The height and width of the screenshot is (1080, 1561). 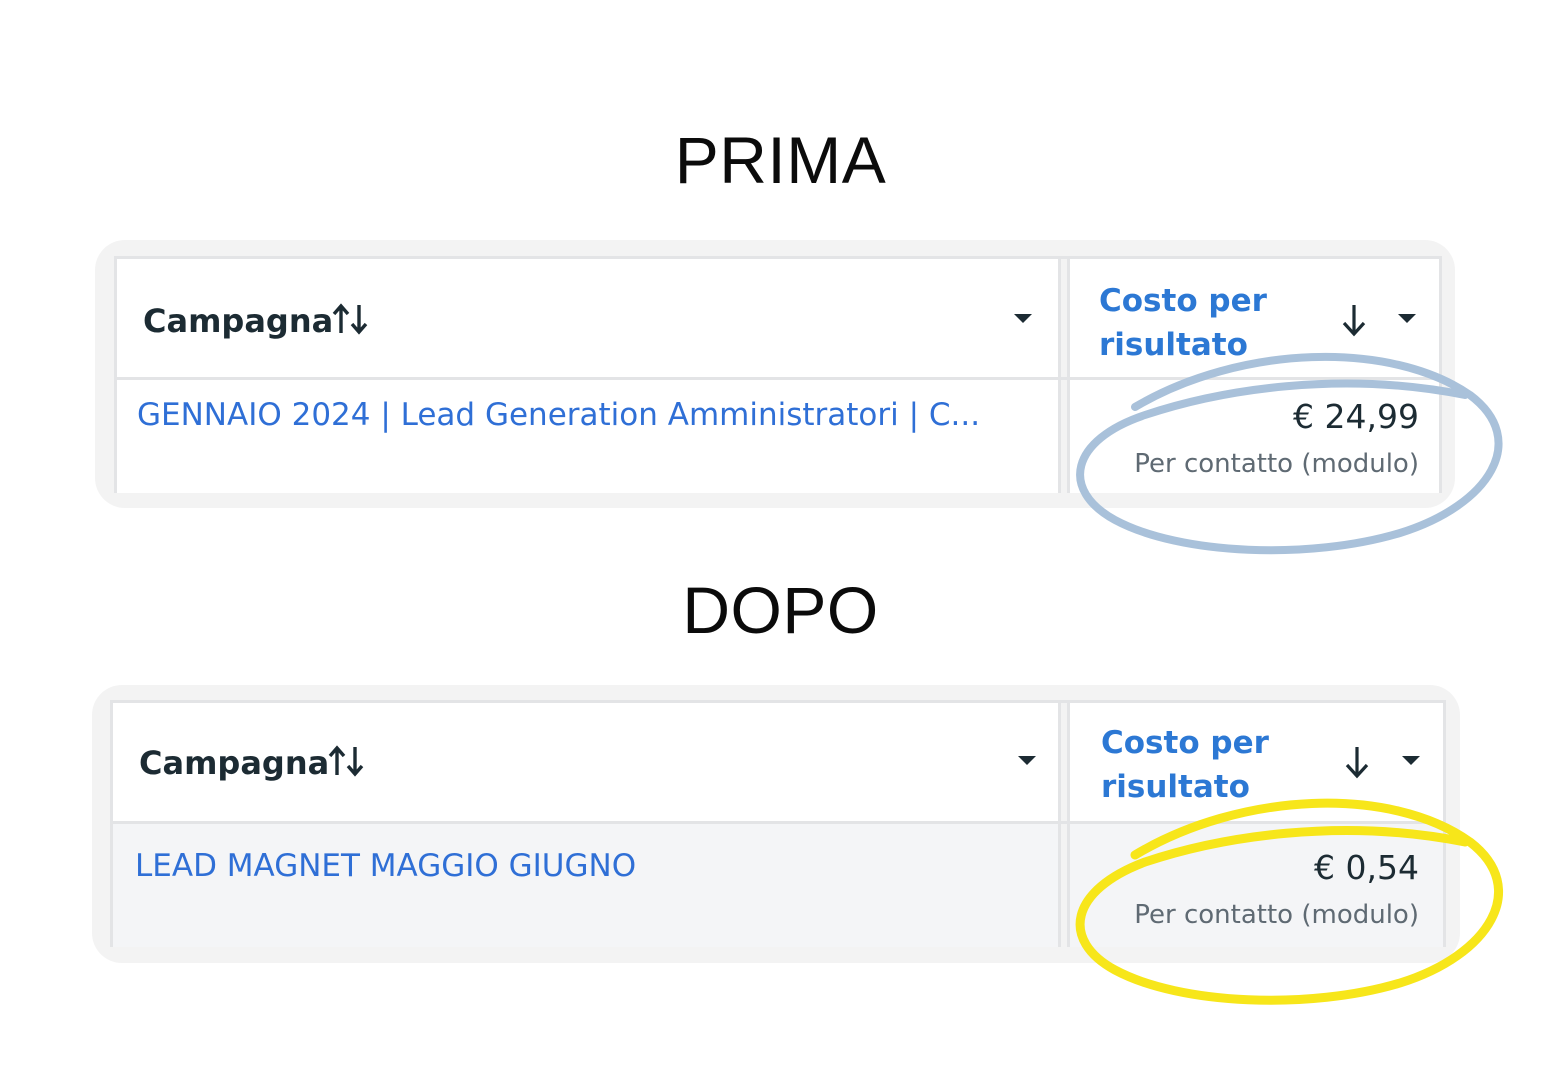 What do you see at coordinates (780, 610) in the screenshot?
I see `heading-dopo: DOPO` at bounding box center [780, 610].